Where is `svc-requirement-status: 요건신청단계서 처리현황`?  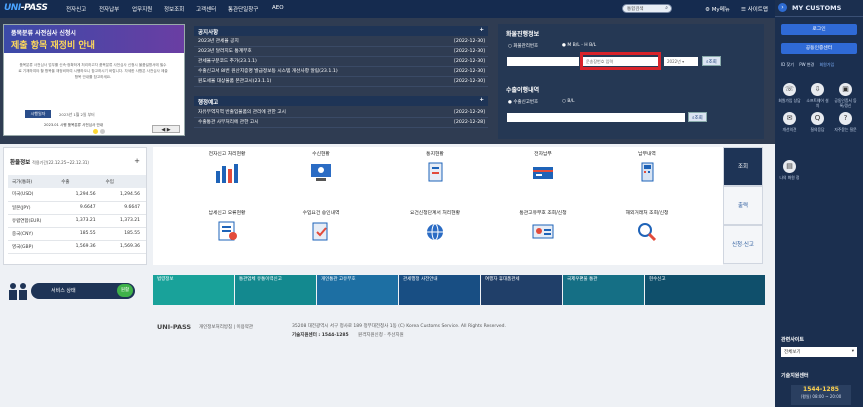
svc-requirement-status: 요건신청단계서 처리현황 is located at coordinates (435, 226).